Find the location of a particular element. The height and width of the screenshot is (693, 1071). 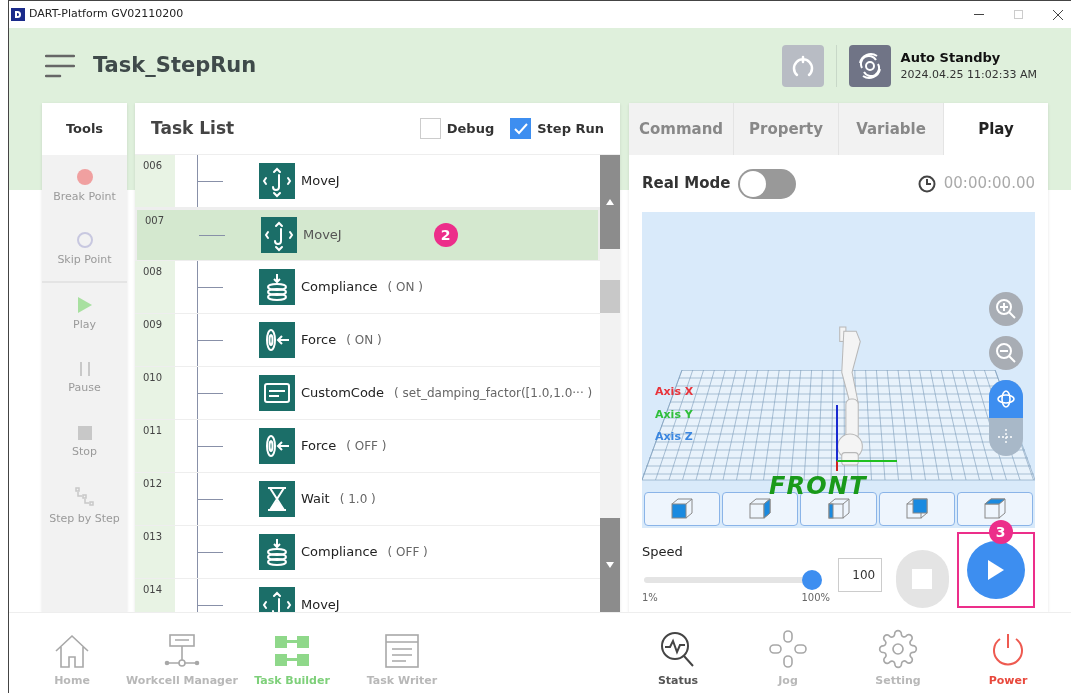

robot-state-label: Auto Standby is located at coordinates (951, 57).